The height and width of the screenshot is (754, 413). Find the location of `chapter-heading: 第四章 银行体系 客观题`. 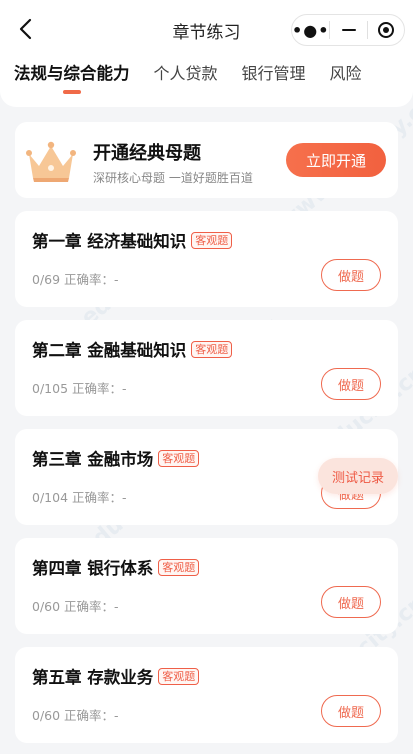

chapter-heading: 第四章 银行体系 客观题 is located at coordinates (116, 567).